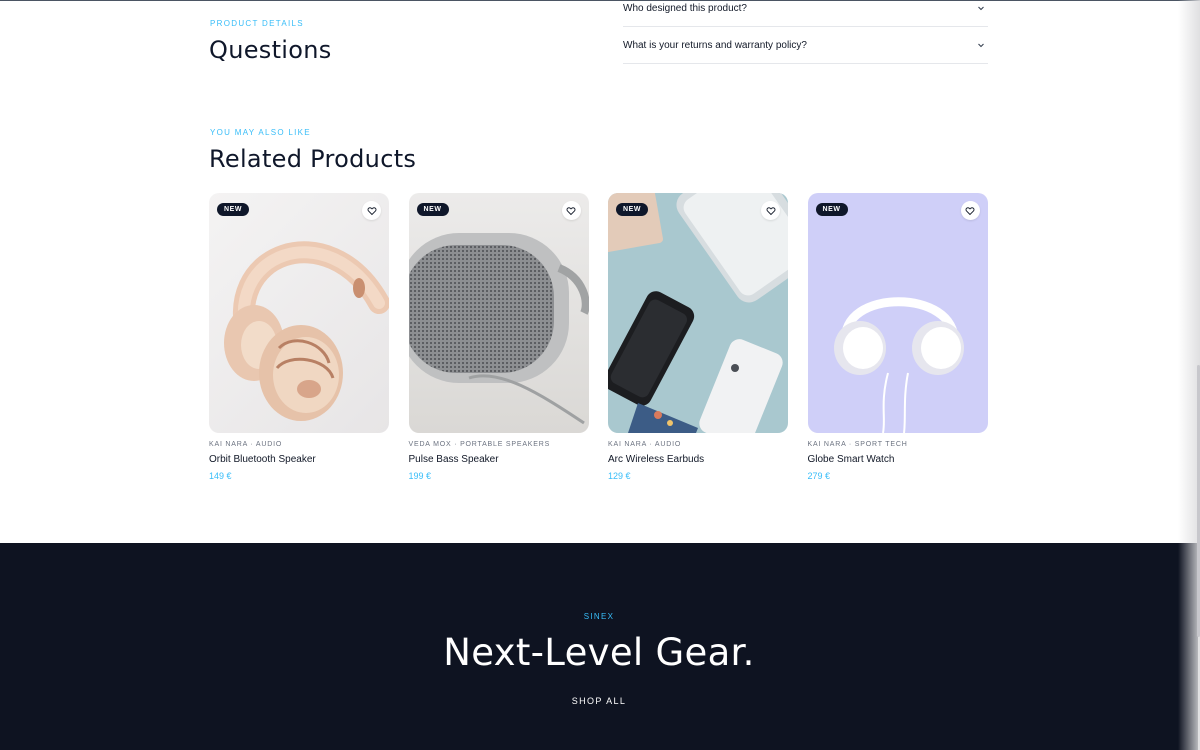  Describe the element at coordinates (420, 476) in the screenshot. I see `product-price: 199 €` at that location.